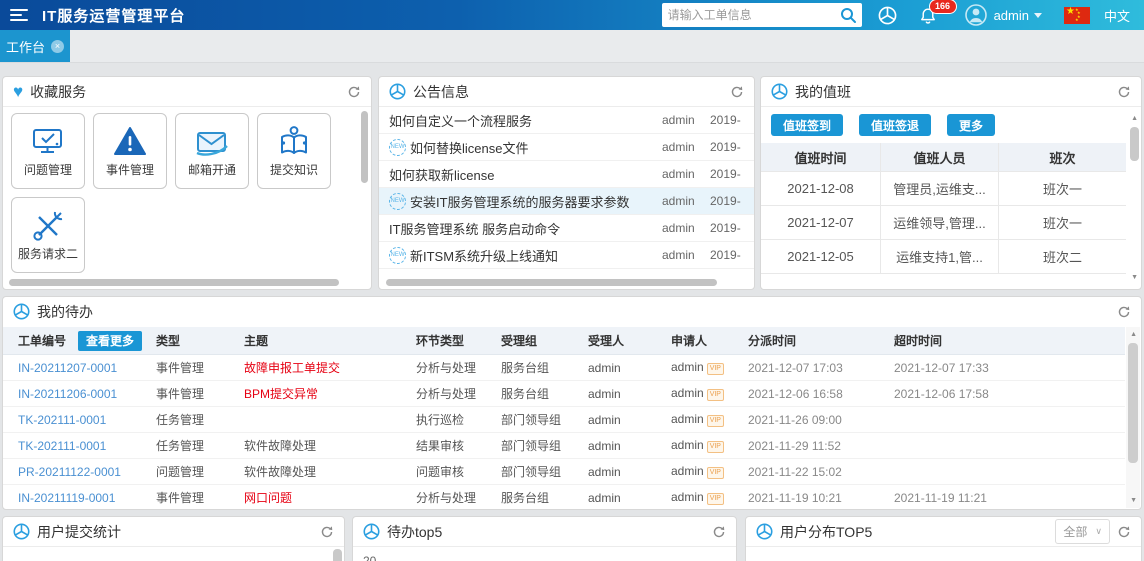  Describe the element at coordinates (1117, 15) in the screenshot. I see `language-switch: 中文` at that location.